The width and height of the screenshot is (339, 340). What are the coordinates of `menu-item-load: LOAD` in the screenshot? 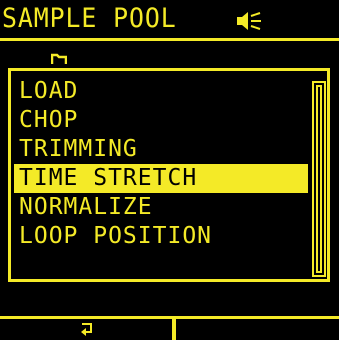 It's located at (161, 91).